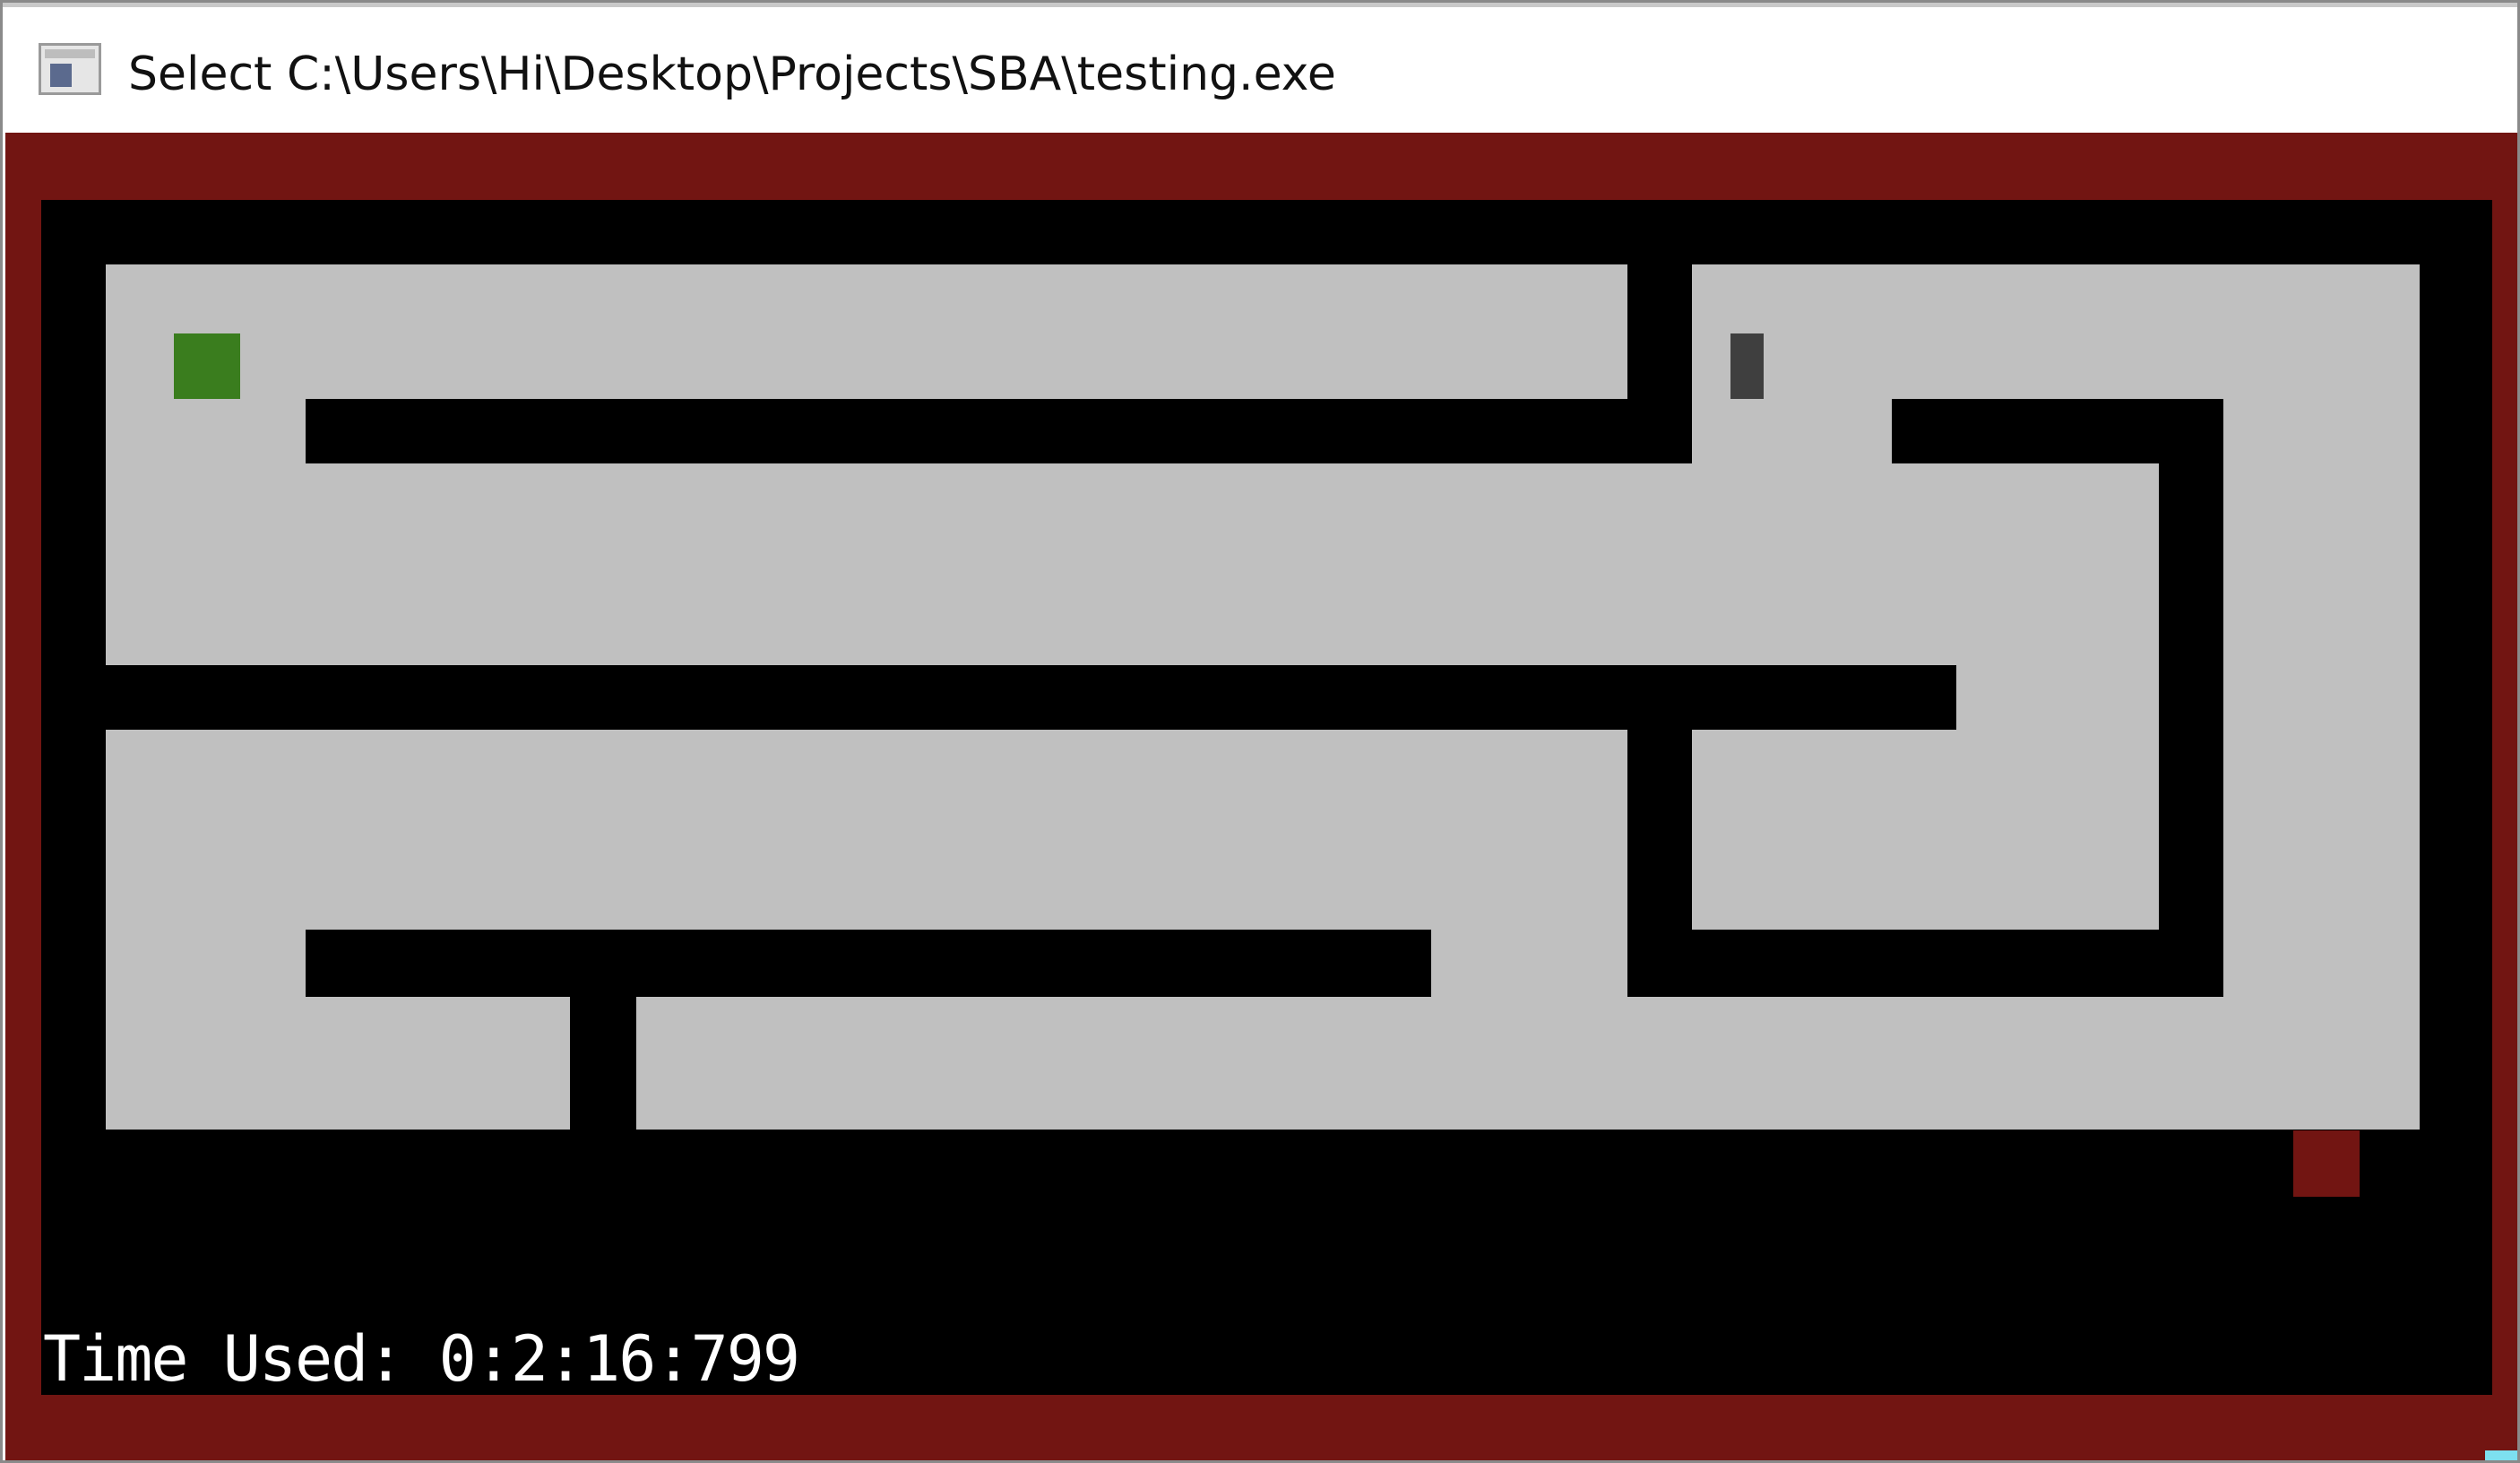 Image resolution: width=2520 pixels, height=1463 pixels. I want to click on resize-grip, so click(2501, 1455).